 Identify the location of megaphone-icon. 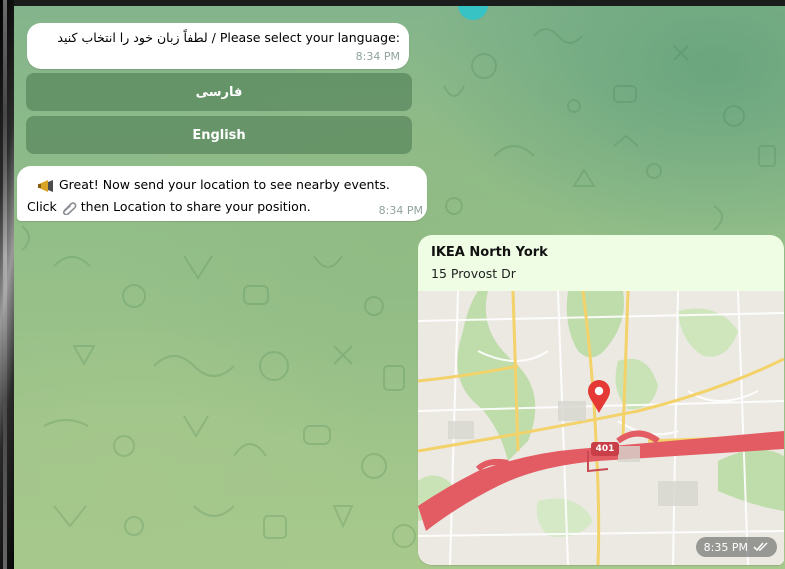
(45, 185).